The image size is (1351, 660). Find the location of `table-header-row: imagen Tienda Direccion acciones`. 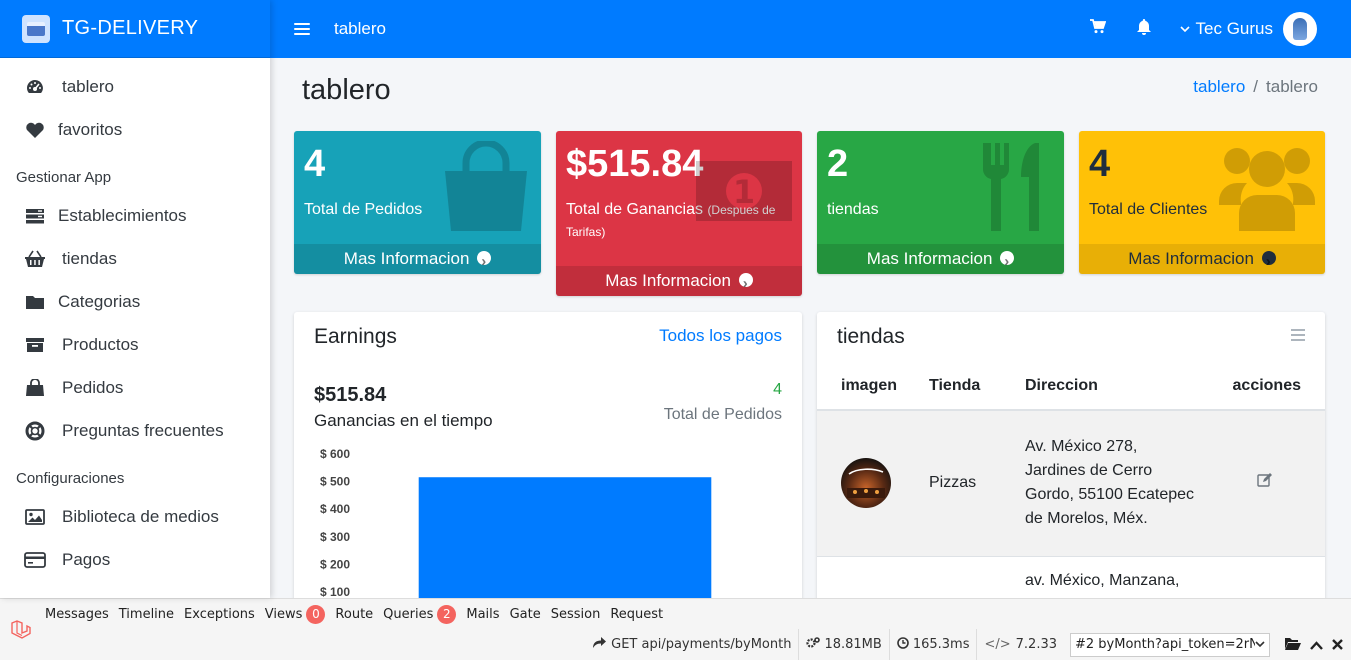

table-header-row: imagen Tienda Direccion acciones is located at coordinates (1071, 386).